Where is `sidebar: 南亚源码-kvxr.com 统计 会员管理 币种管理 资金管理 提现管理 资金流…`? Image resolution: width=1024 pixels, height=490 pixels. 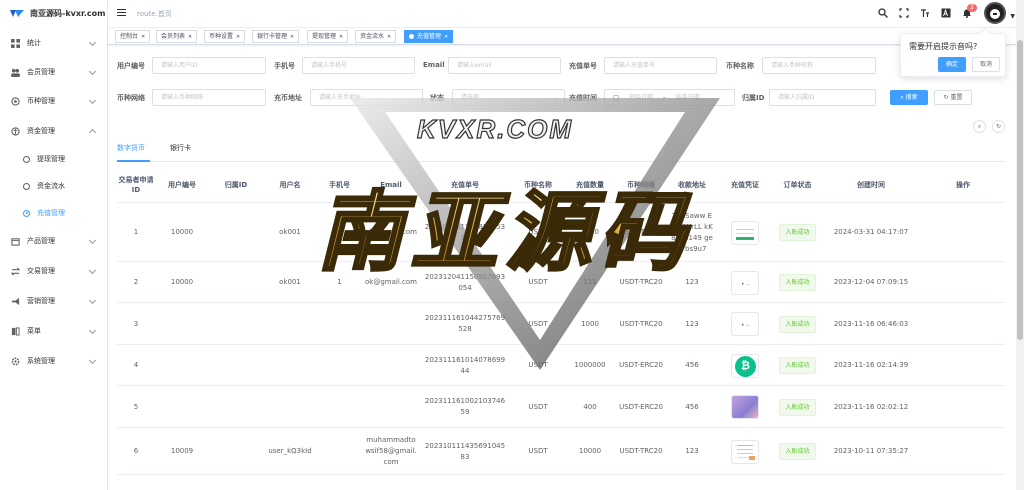
sidebar: 南亚源码-kvxr.com 统计 会员管理 币种管理 资金管理 提现管理 资金流… is located at coordinates (54, 245).